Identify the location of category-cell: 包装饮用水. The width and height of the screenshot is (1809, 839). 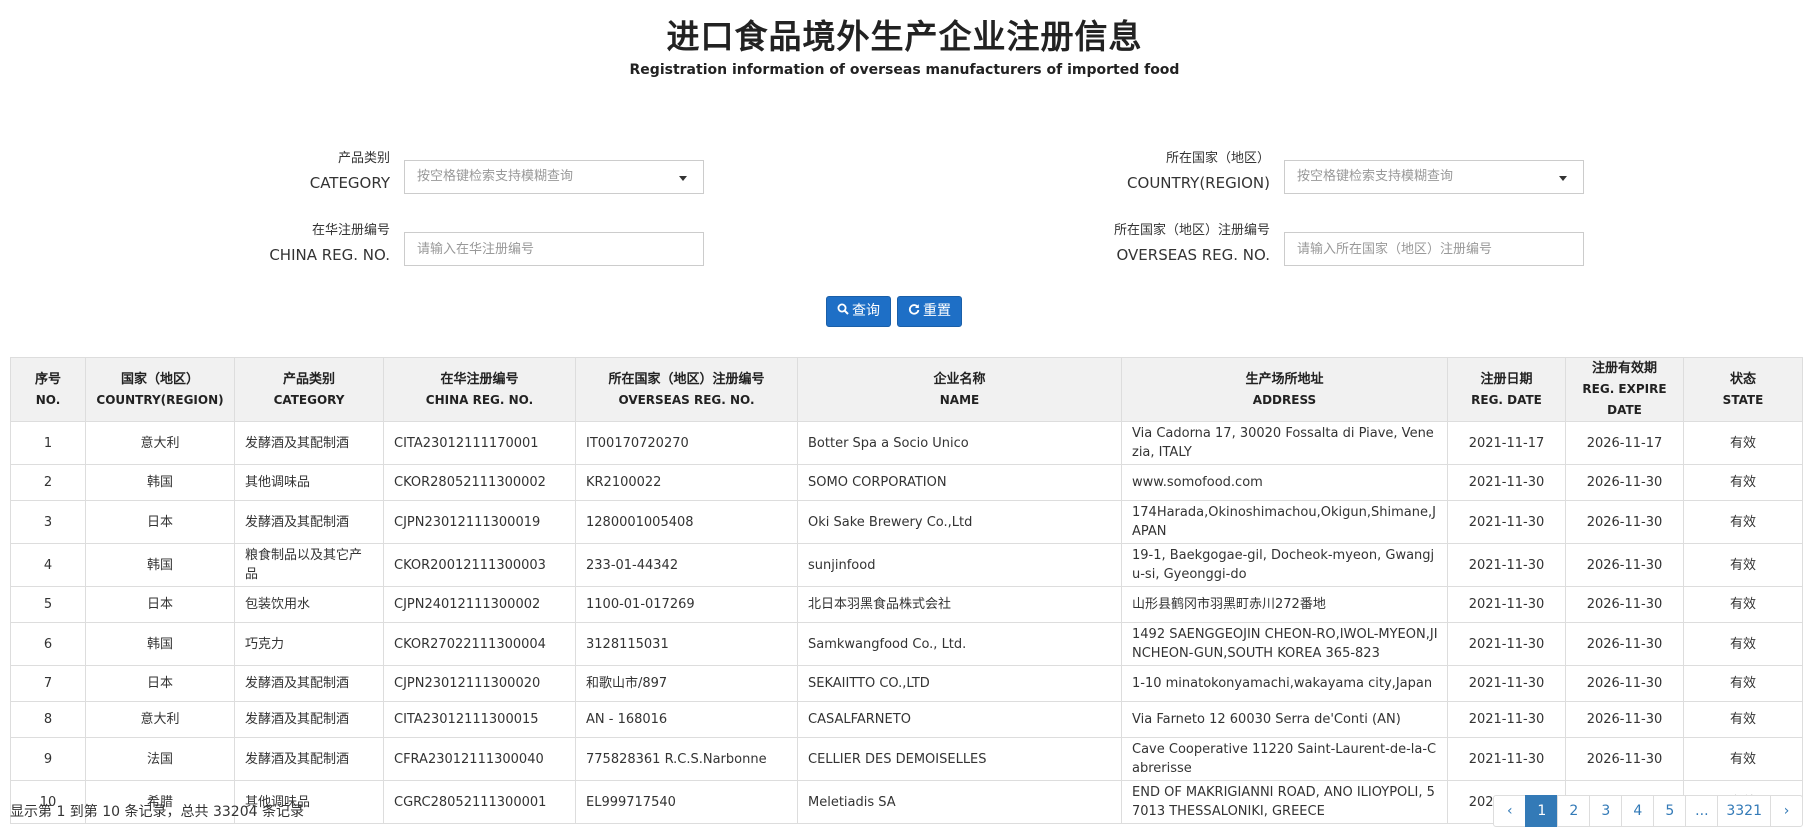
(309, 604).